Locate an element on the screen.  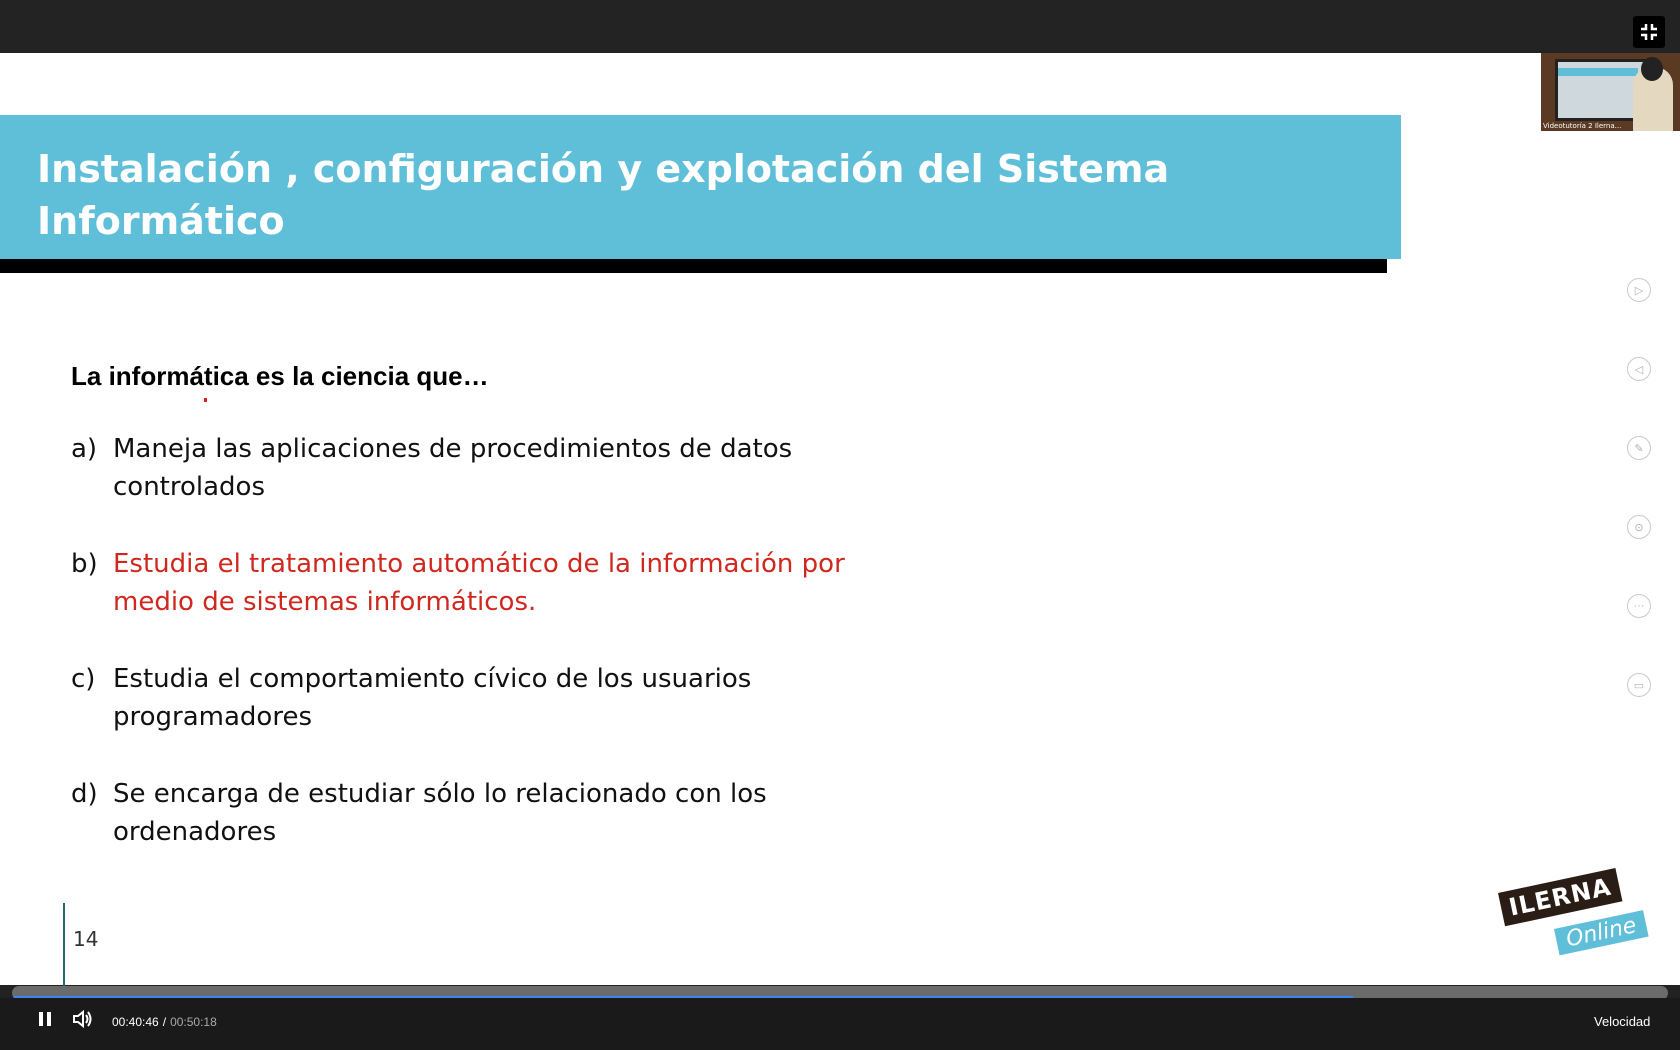
option-text: controlados is located at coordinates (189, 487).